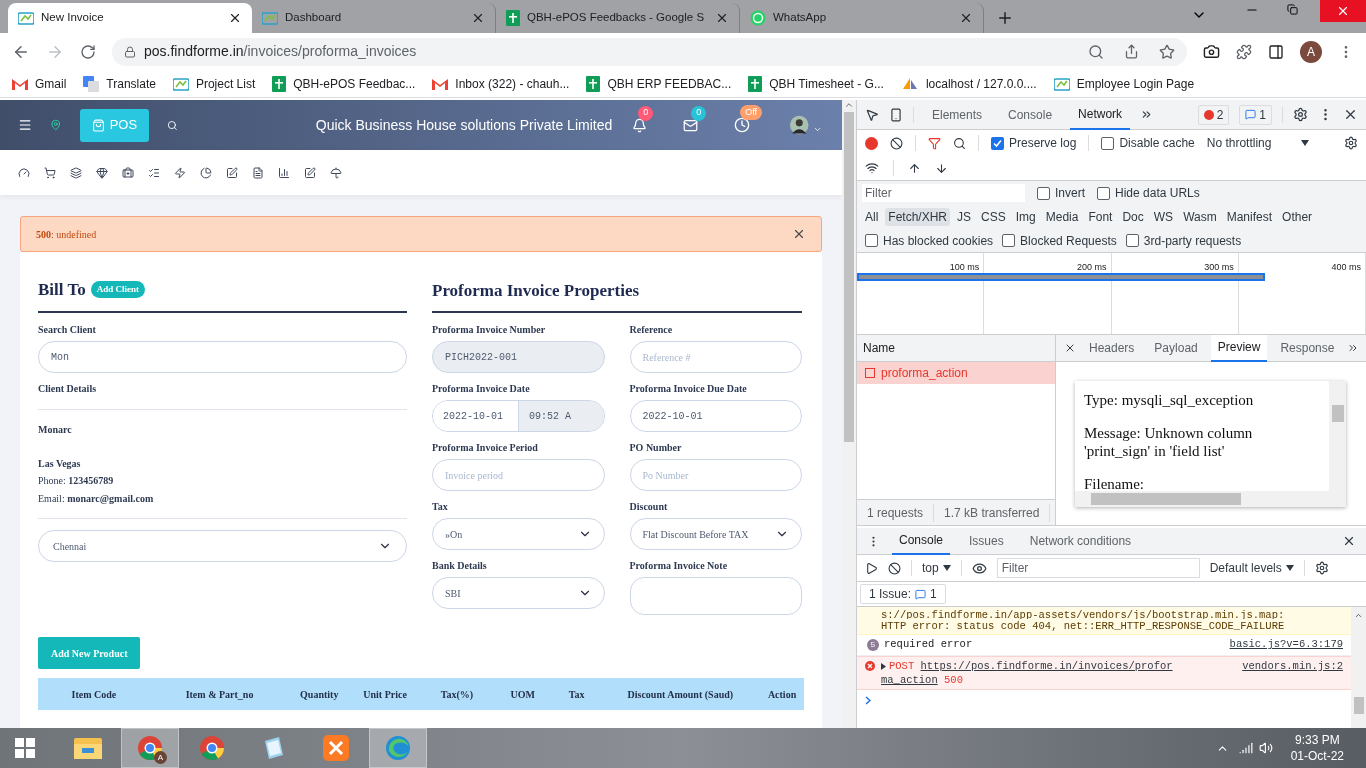 The width and height of the screenshot is (1366, 768). Describe the element at coordinates (871, 143) in the screenshot. I see `record-icon` at that location.